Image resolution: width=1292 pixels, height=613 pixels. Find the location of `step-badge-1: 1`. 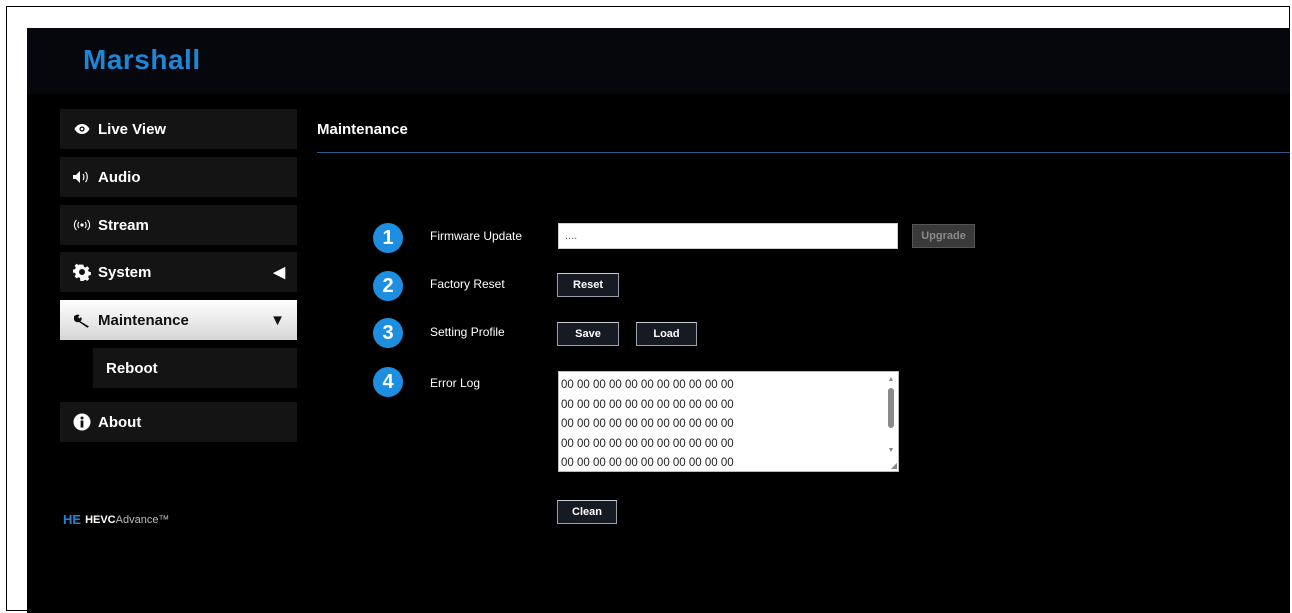

step-badge-1: 1 is located at coordinates (388, 238).